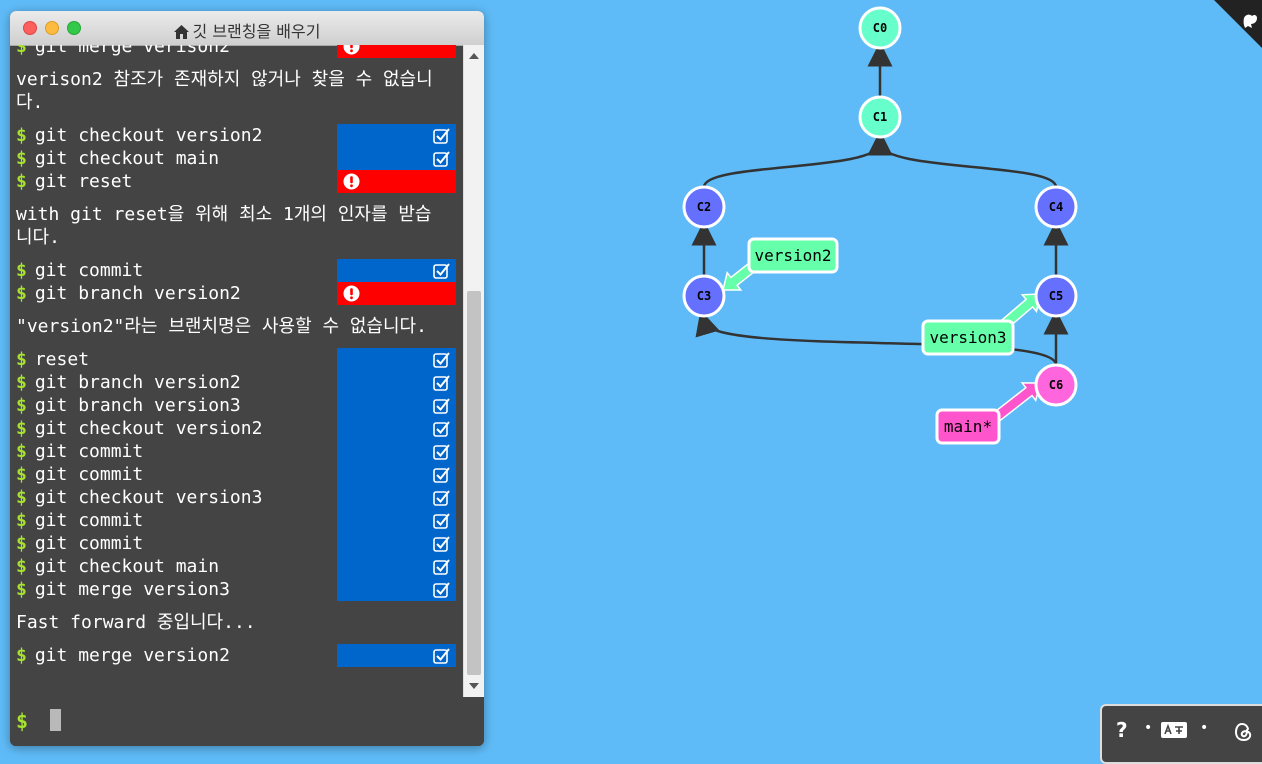 Image resolution: width=1262 pixels, height=764 pixels. I want to click on commit-id: C1, so click(880, 117).